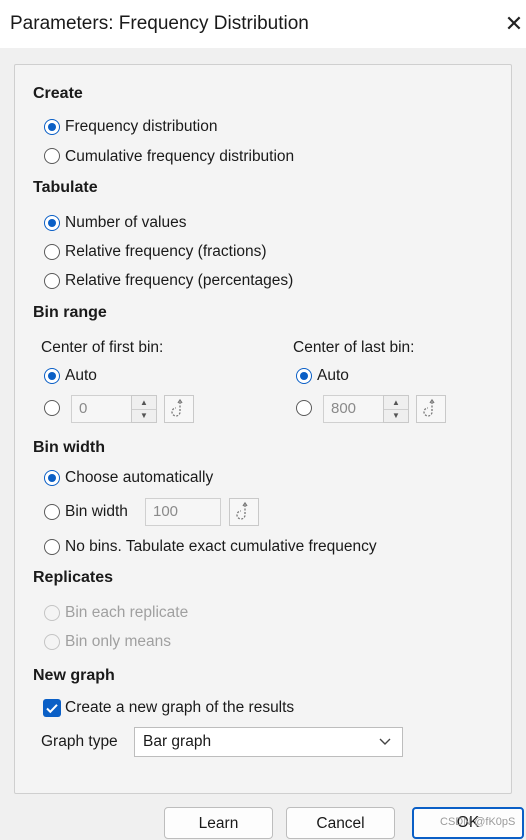  I want to click on radio-relative-fractions, so click(52, 252).